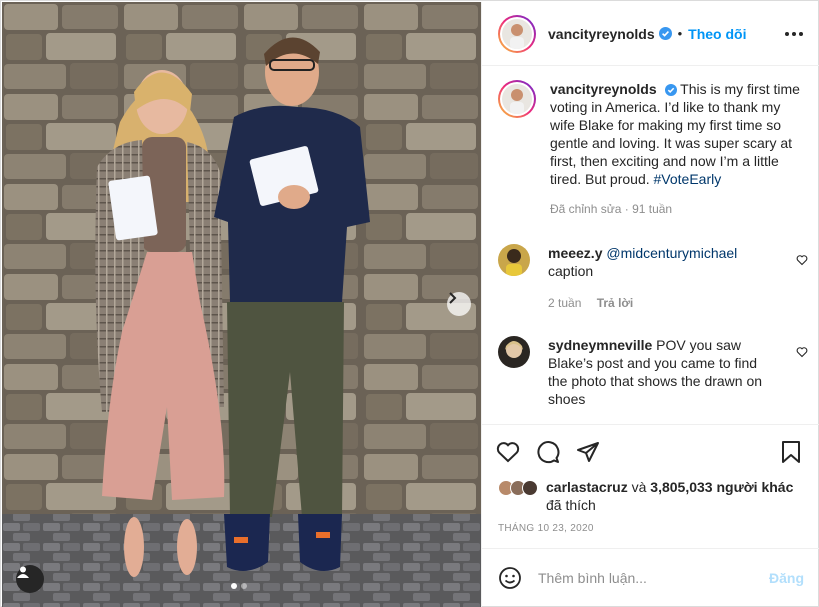 The height and width of the screenshot is (607, 819). What do you see at coordinates (603, 89) in the screenshot?
I see `caption-username: vancityreynolds` at bounding box center [603, 89].